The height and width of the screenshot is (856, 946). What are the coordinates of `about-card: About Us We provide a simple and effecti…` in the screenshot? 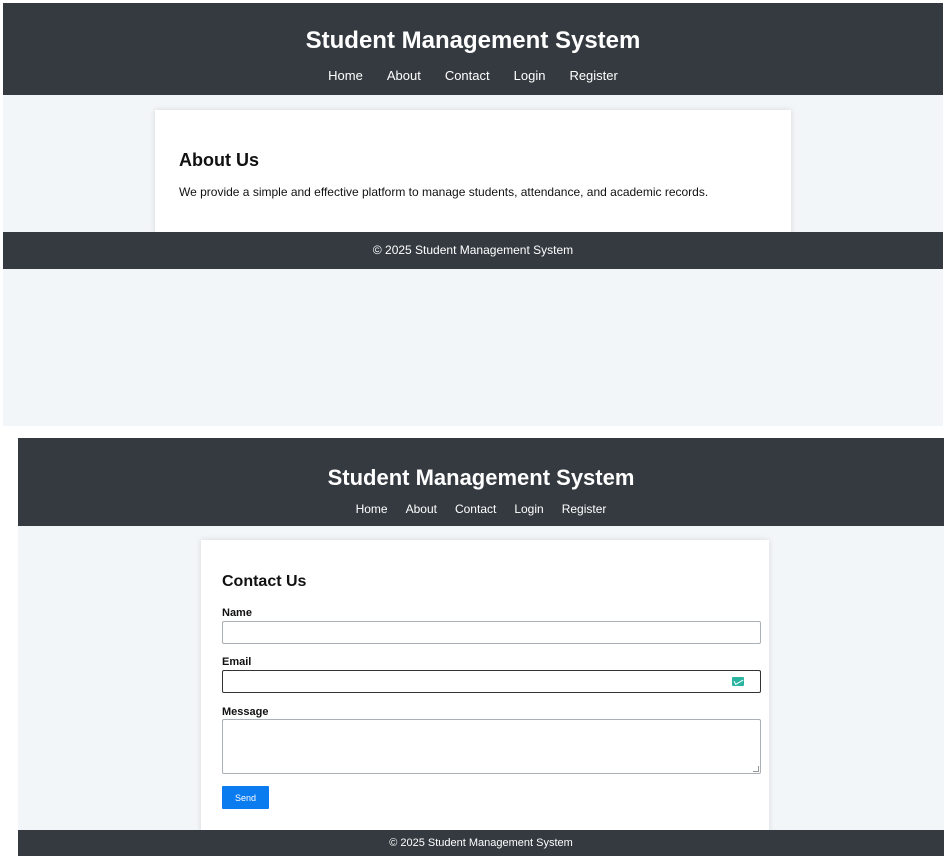 It's located at (473, 172).